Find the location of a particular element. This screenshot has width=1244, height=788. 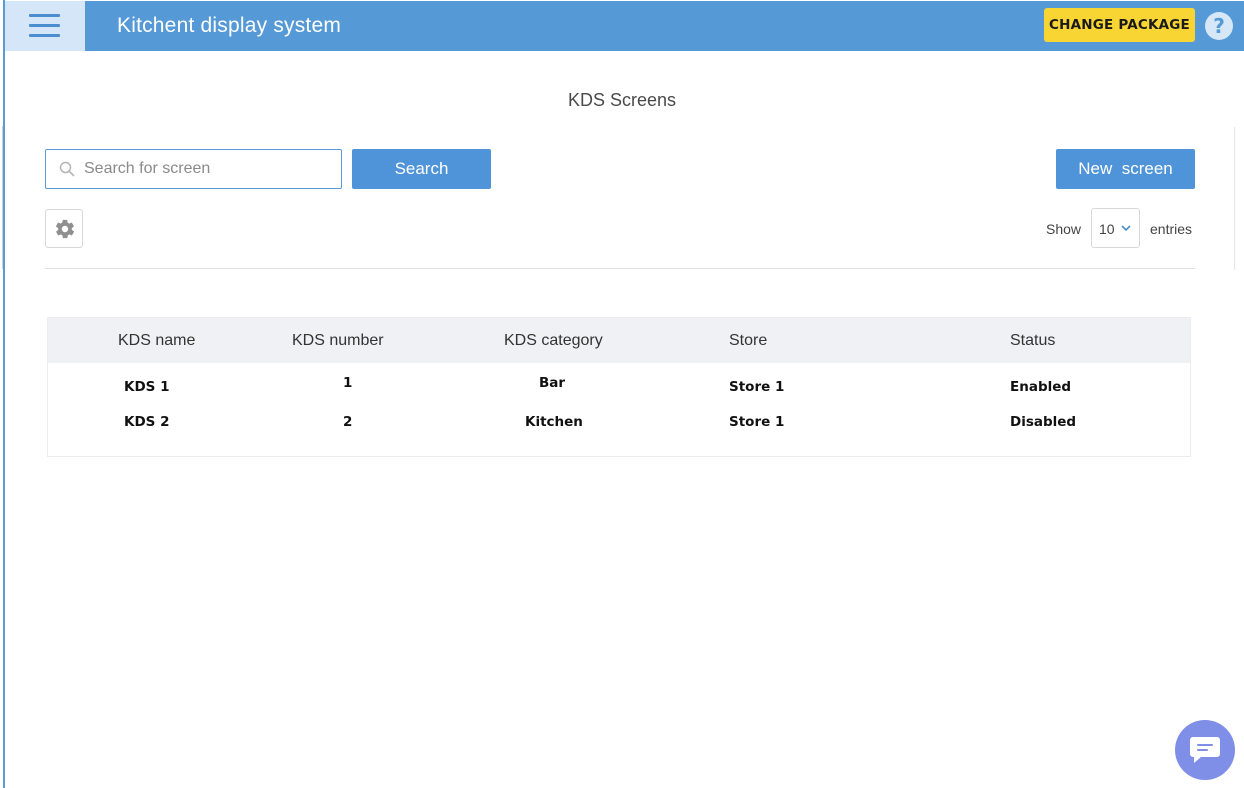

entries-select-value: 10 is located at coordinates (1107, 229).